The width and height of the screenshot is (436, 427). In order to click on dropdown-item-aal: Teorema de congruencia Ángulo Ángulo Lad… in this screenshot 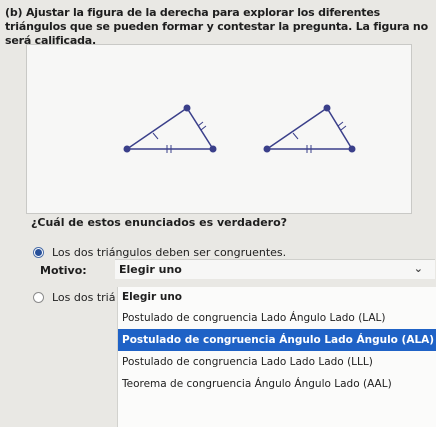, I will do `click(277, 384)`.